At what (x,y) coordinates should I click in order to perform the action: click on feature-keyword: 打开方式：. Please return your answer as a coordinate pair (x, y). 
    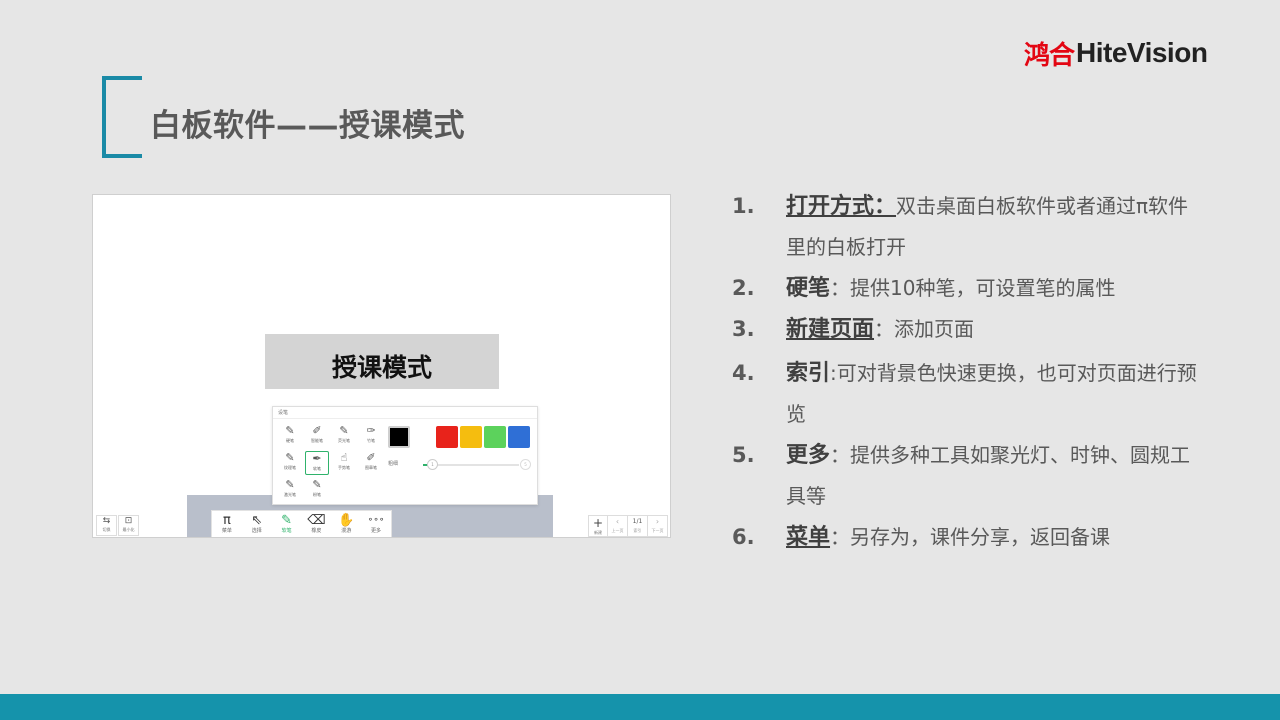
    Looking at the image, I should click on (841, 206).